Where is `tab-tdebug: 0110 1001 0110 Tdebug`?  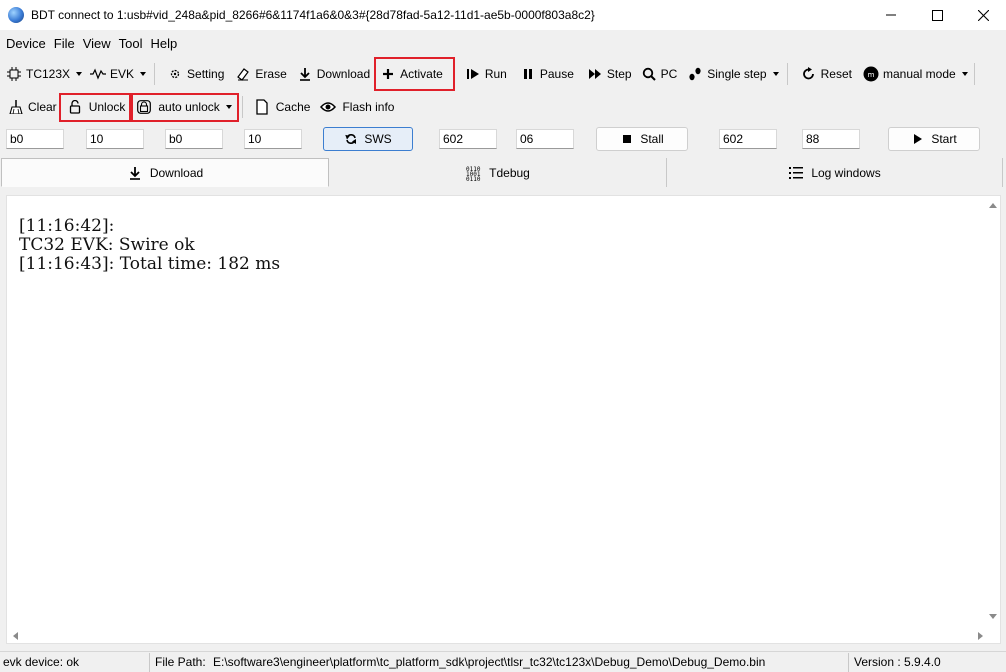 tab-tdebug: 0110 1001 0110 Tdebug is located at coordinates (498, 172).